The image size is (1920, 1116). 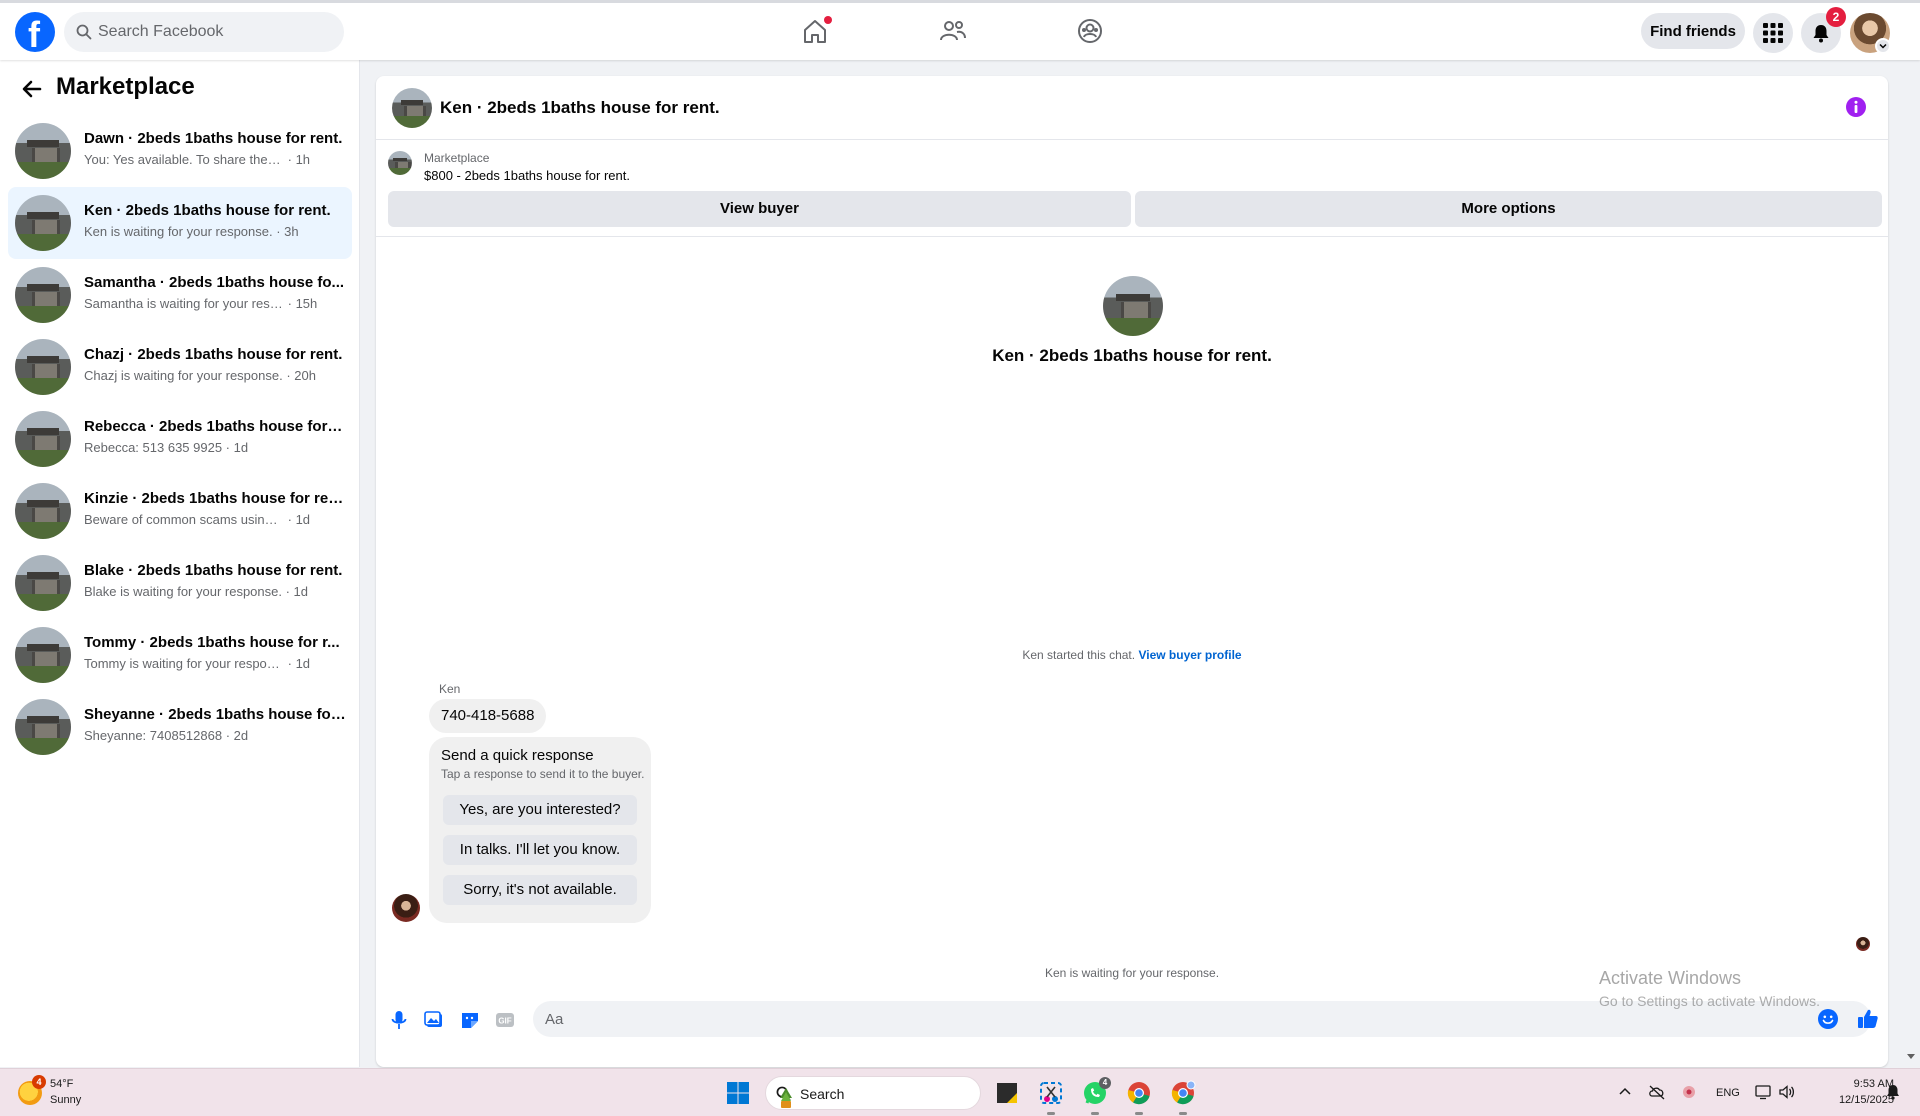 I want to click on intro-title: Ken · 2beds 1baths house for rent., so click(x=1132, y=355).